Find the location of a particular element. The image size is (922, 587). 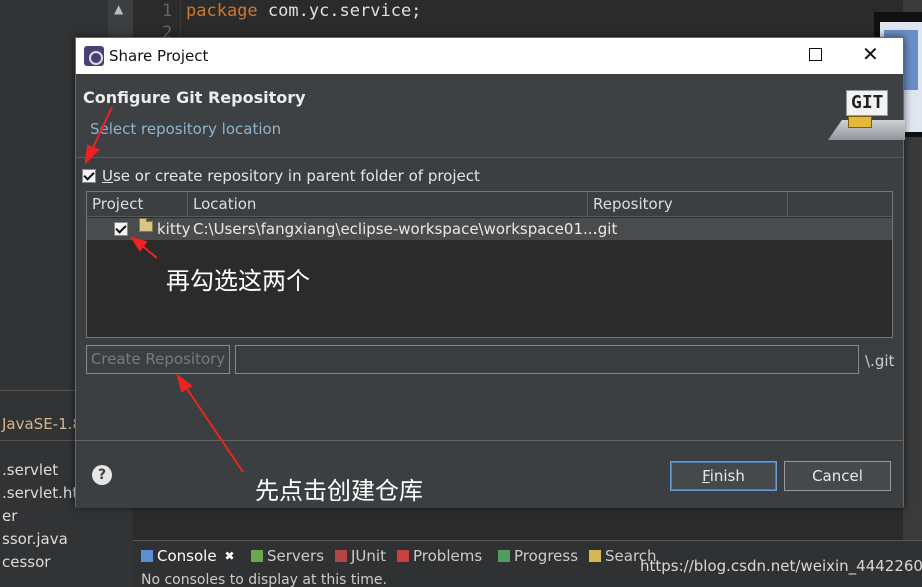

dialog-titlebar: Share Project ✕ is located at coordinates (489, 56).